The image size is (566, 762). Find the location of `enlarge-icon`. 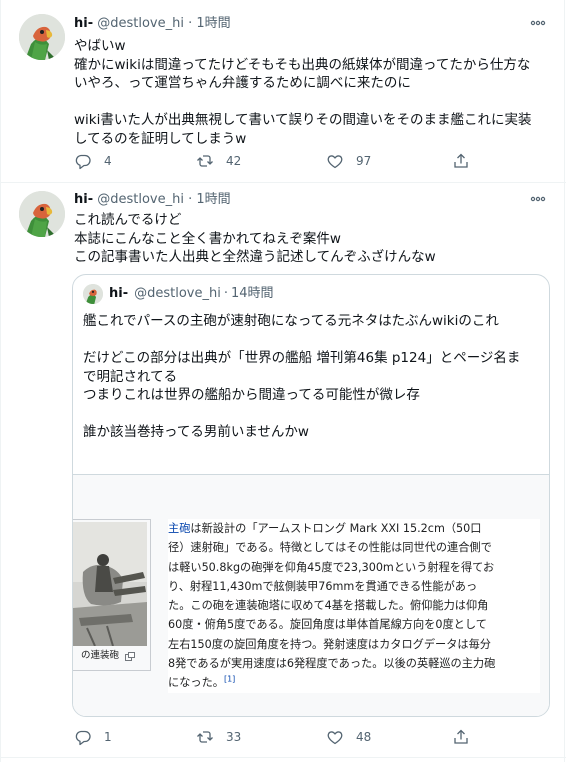

enlarge-icon is located at coordinates (130, 656).